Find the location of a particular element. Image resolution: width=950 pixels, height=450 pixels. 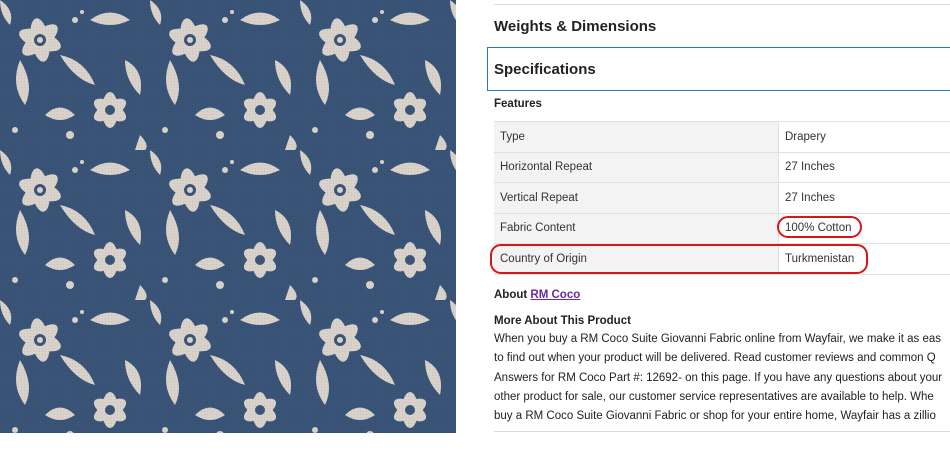

spec-name: Fabric Content is located at coordinates (636, 228).